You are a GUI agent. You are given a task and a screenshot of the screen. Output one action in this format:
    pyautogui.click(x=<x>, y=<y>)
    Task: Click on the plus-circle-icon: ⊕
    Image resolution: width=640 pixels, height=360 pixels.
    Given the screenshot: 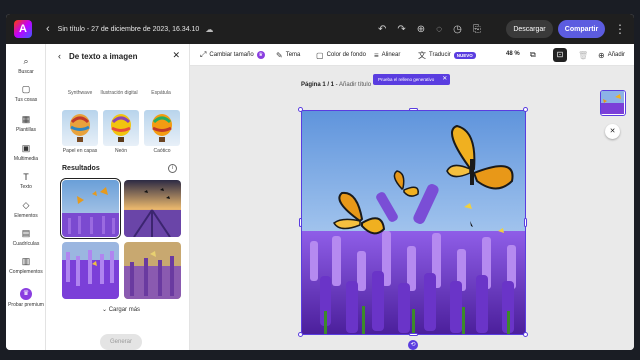 What is the action you would take?
    pyautogui.click(x=601, y=55)
    